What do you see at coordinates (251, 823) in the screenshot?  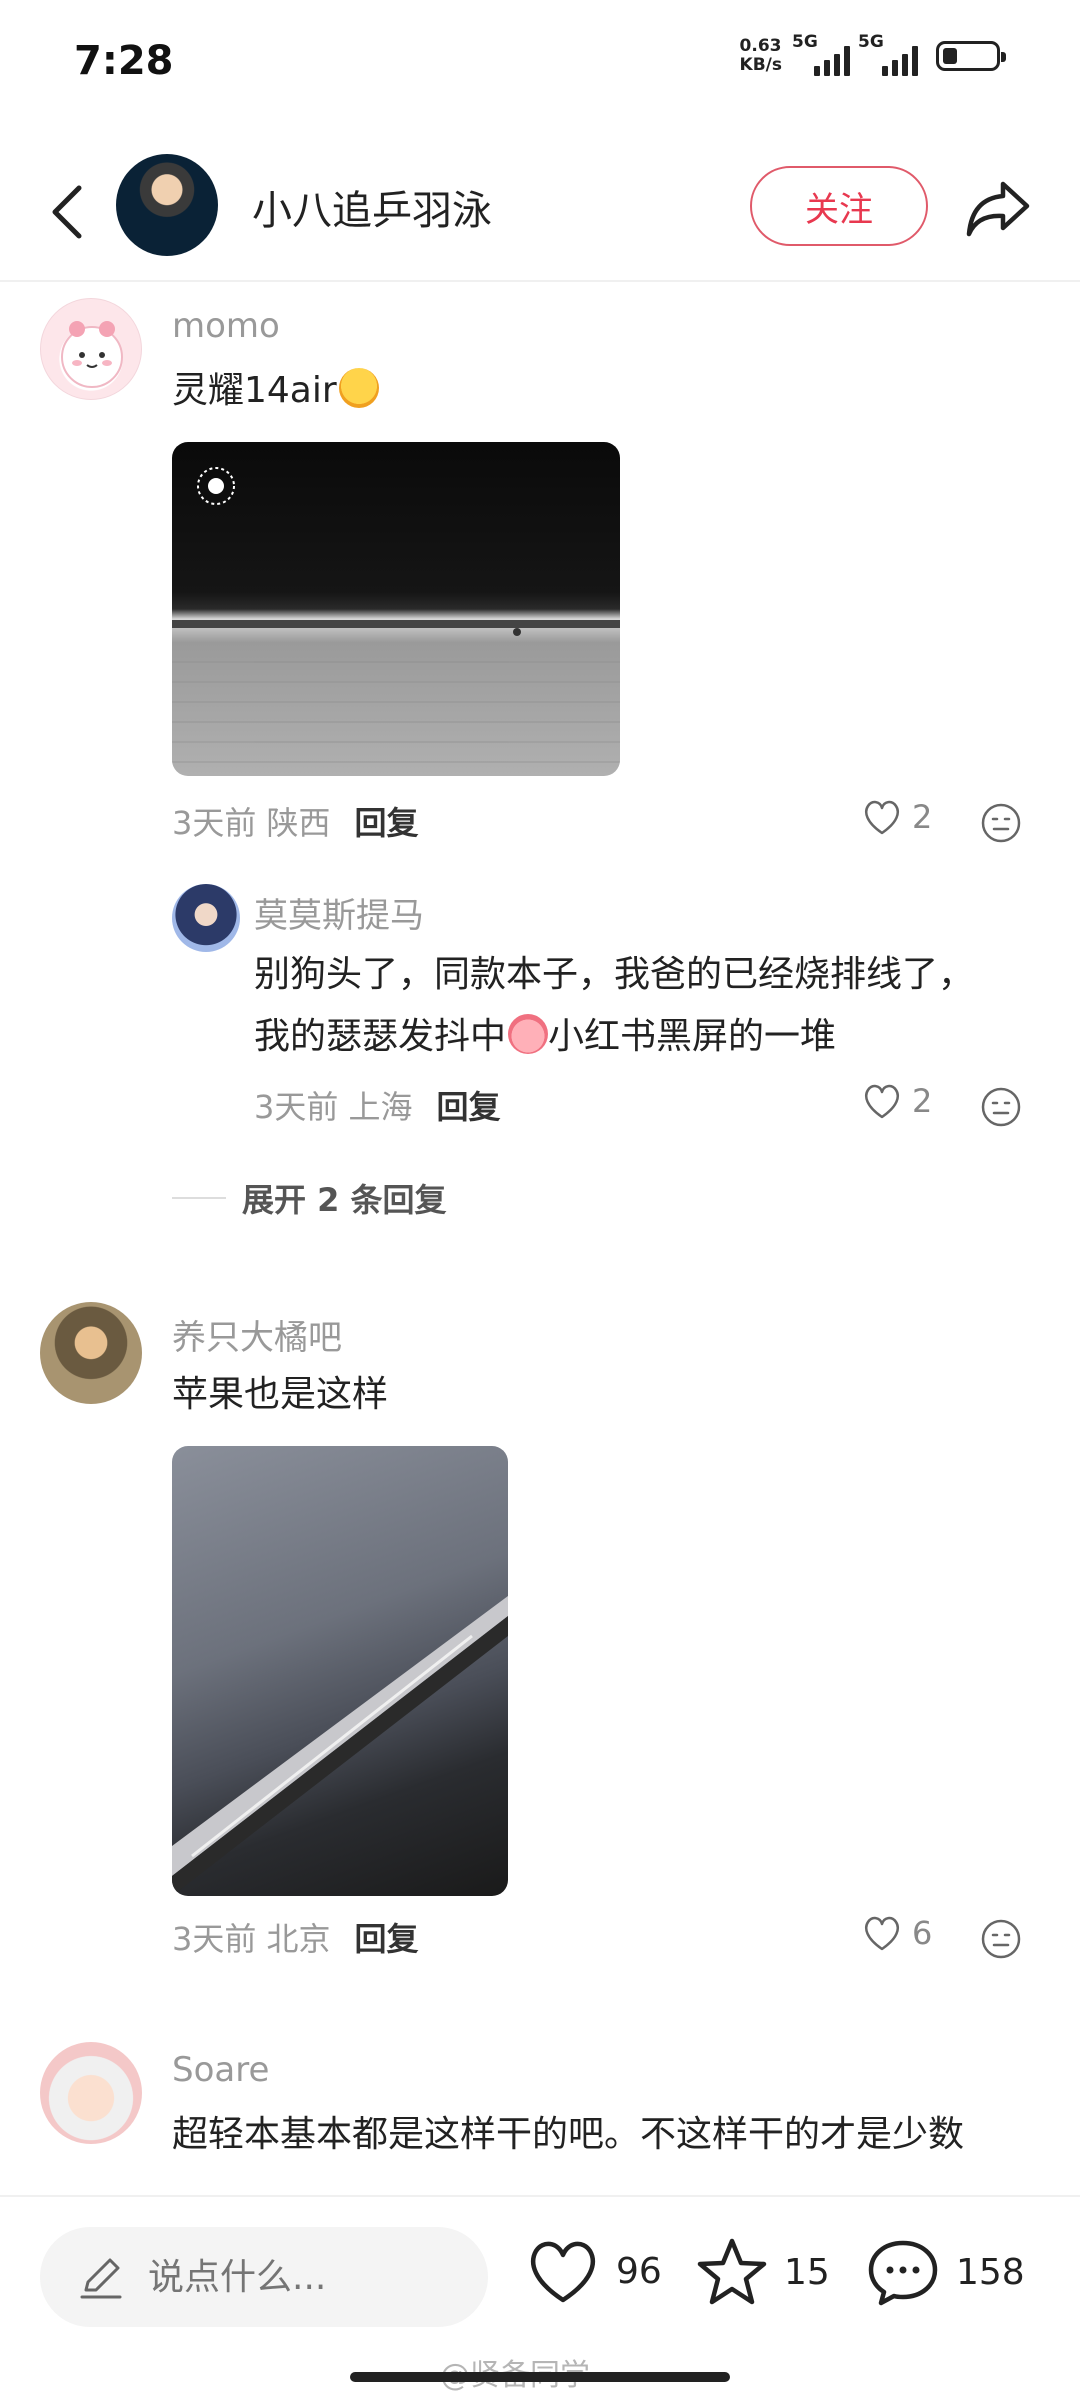 I see `comment-time-location: 3天前 陕西` at bounding box center [251, 823].